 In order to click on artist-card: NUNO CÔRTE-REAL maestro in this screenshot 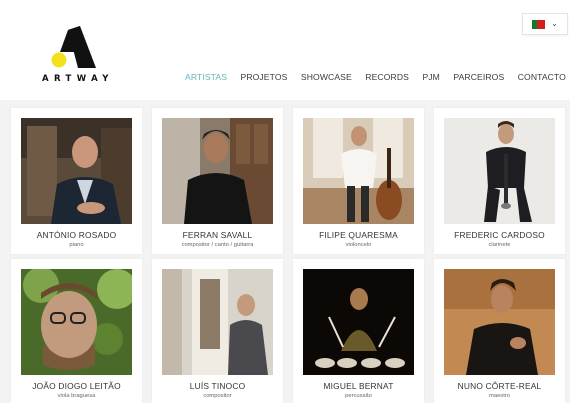, I will do `click(499, 331)`.